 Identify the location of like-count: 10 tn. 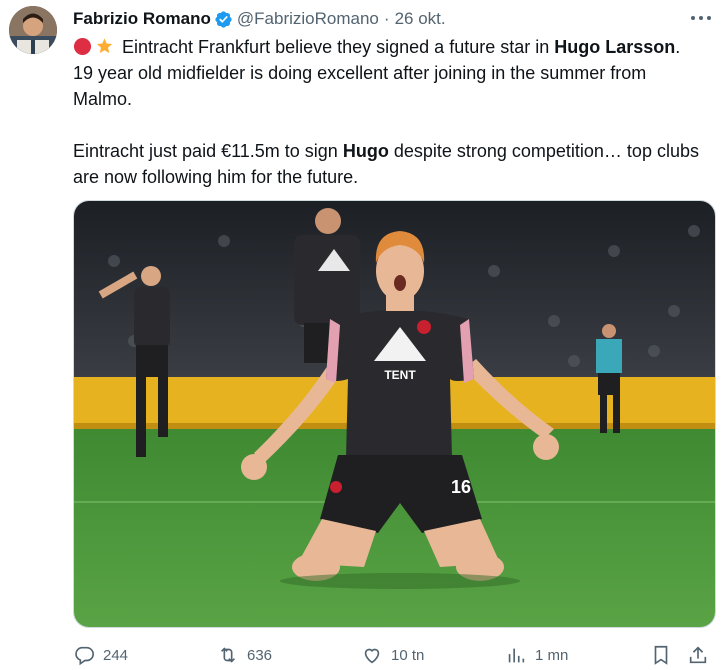
(408, 655).